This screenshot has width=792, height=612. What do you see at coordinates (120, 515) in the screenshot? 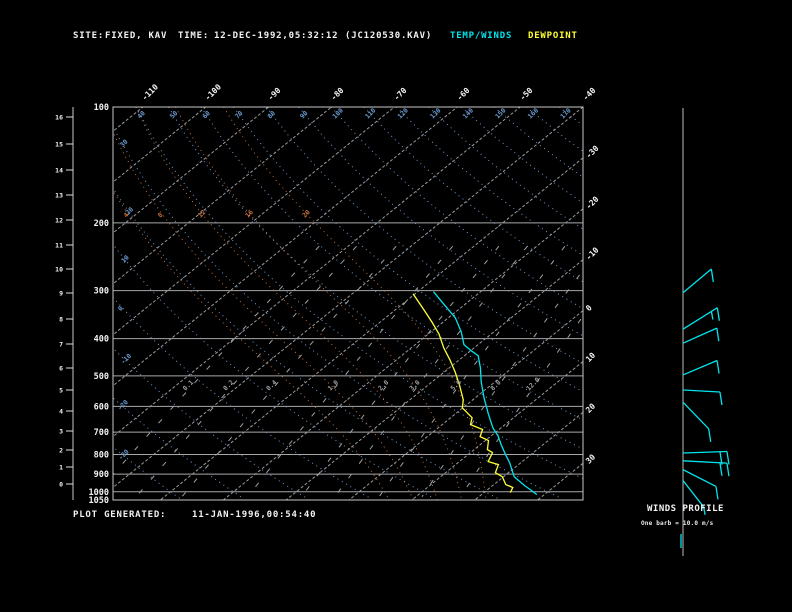
I see `plot-generated-label: PLOT GENERATED:` at bounding box center [120, 515].